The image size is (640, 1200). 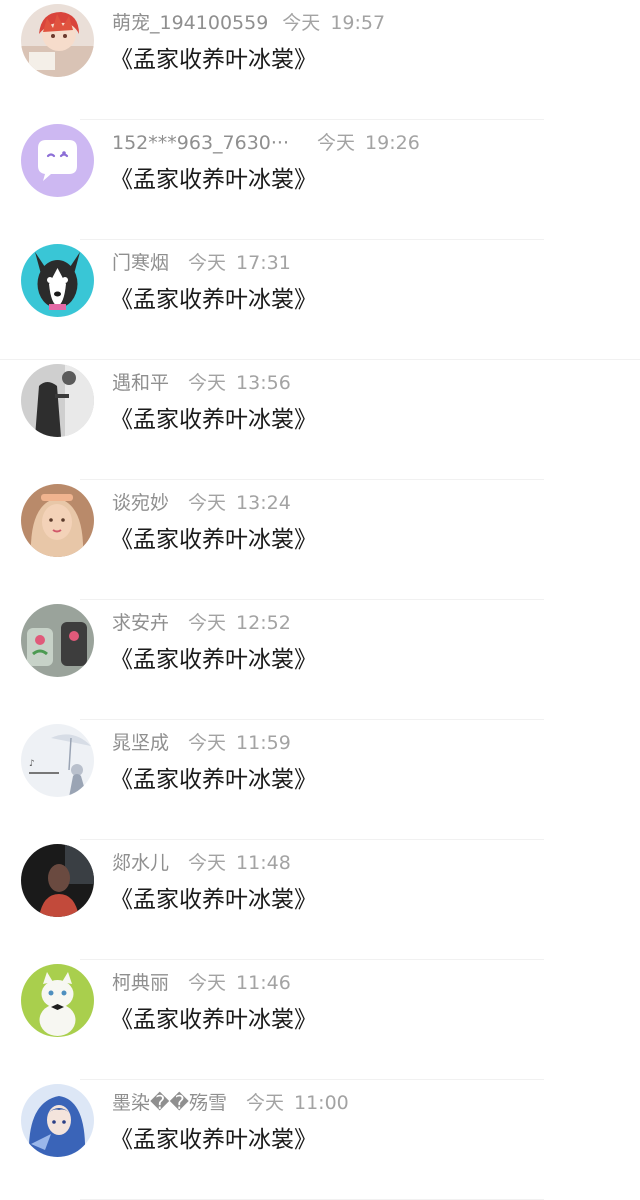 I want to click on comment-time: 今天 19:57, so click(x=334, y=23).